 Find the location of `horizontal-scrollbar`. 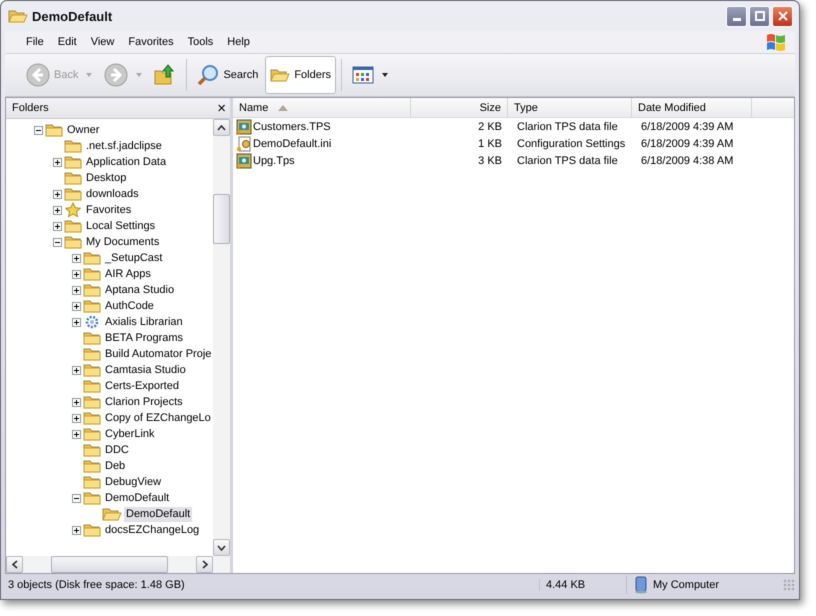

horizontal-scrollbar is located at coordinates (118, 564).